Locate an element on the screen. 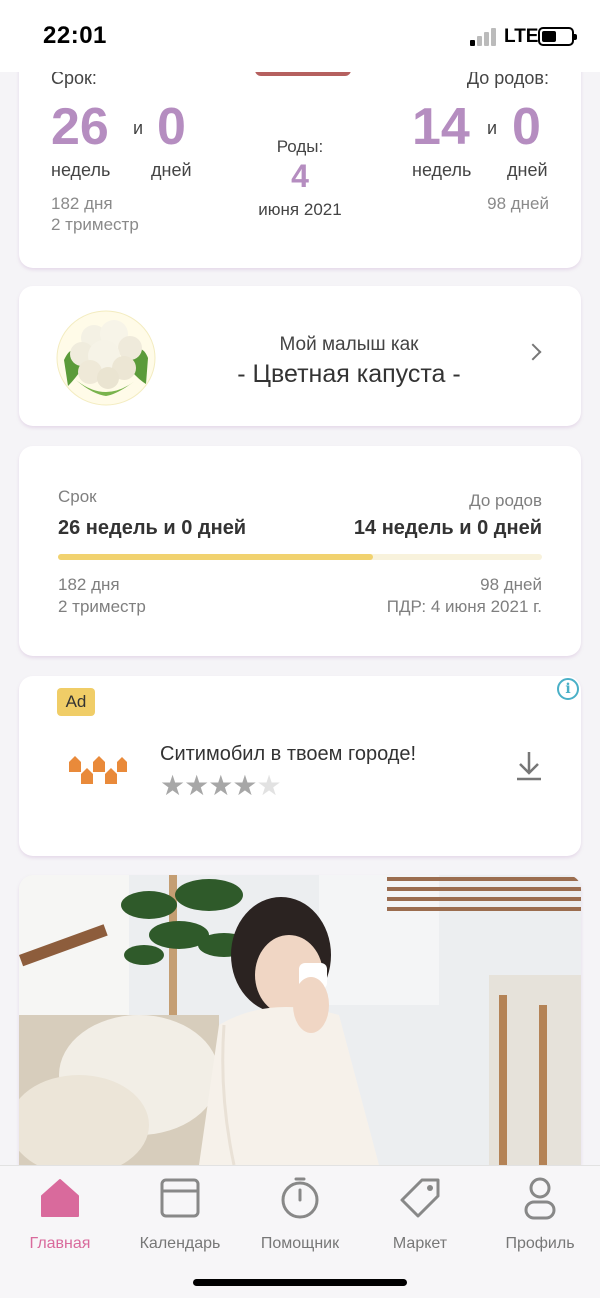  home-indicator is located at coordinates (300, 1282).